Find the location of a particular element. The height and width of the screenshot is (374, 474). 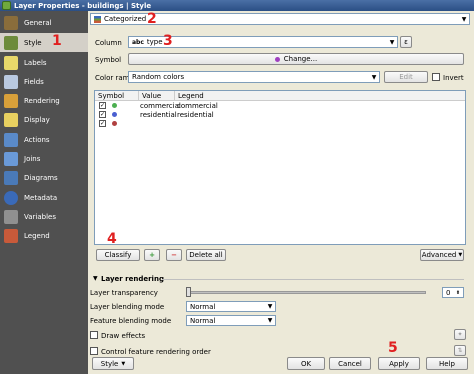

header-symbol: Symbol is located at coordinates (117, 95).